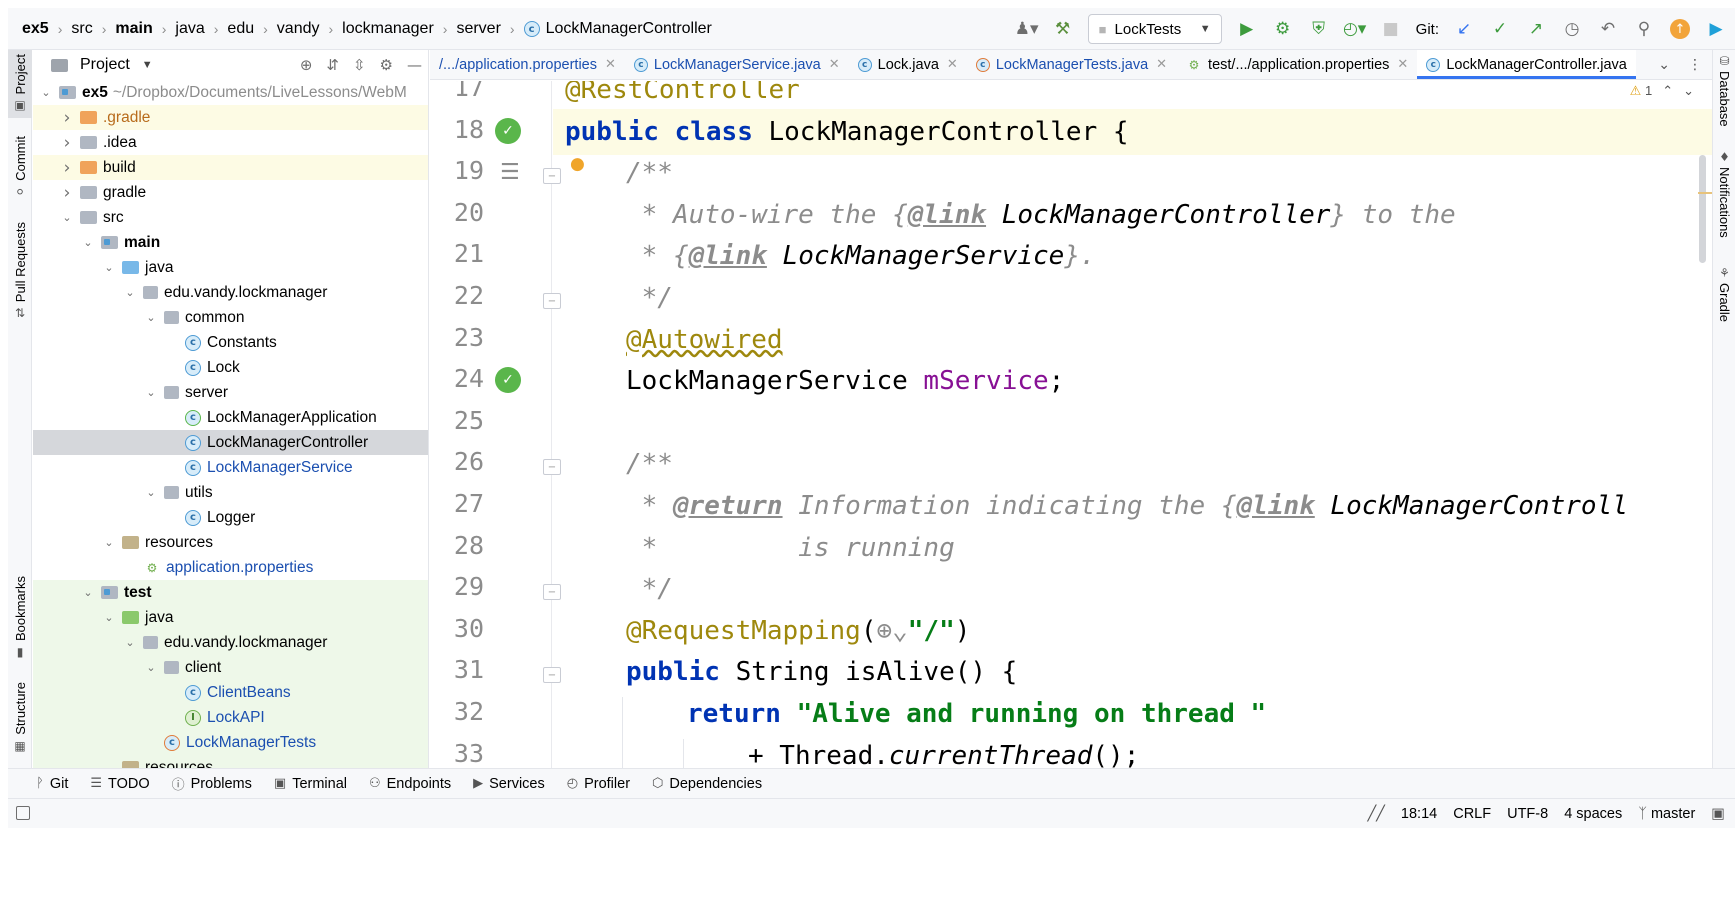 The width and height of the screenshot is (1735, 902). What do you see at coordinates (1132, 256) in the screenshot?
I see `code-line: * {@link LockManagerService}.` at bounding box center [1132, 256].